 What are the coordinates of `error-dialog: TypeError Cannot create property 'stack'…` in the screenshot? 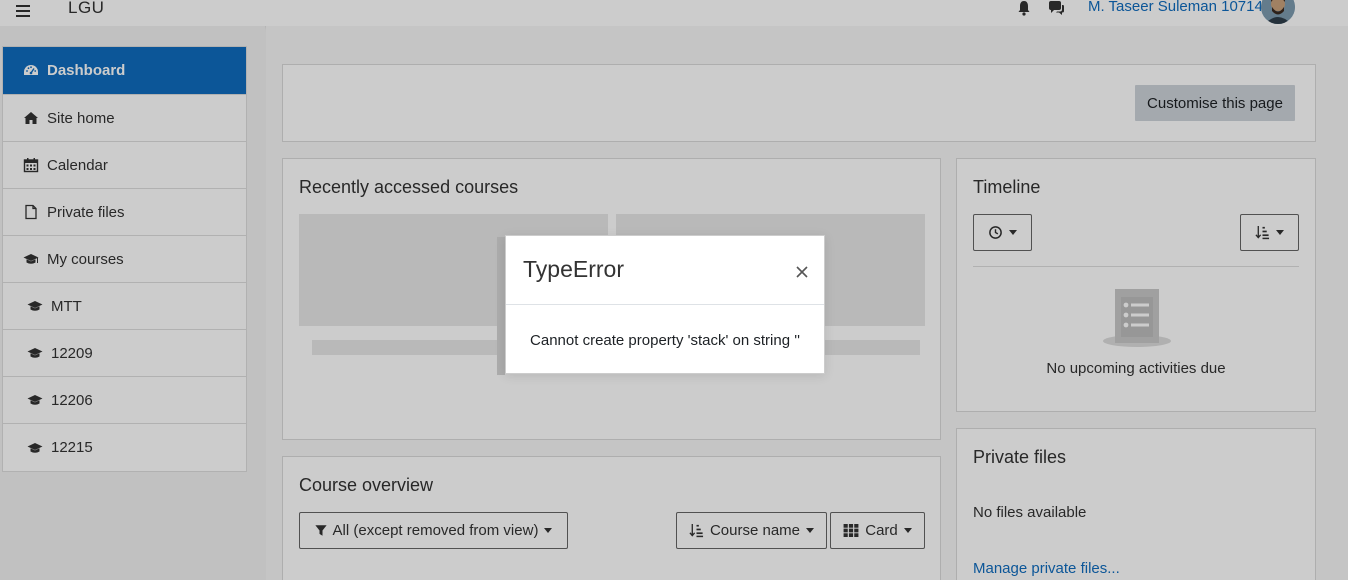 It's located at (665, 304).